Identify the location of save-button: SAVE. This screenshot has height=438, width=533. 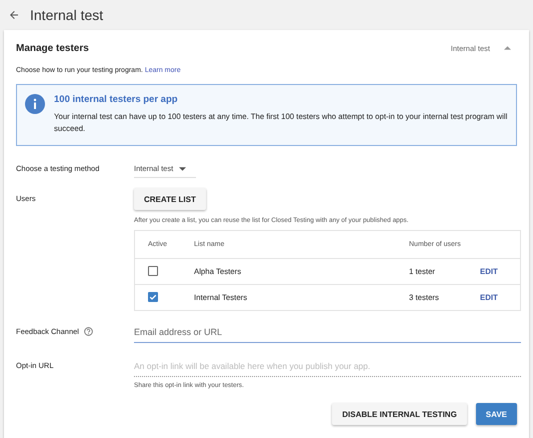
(496, 414).